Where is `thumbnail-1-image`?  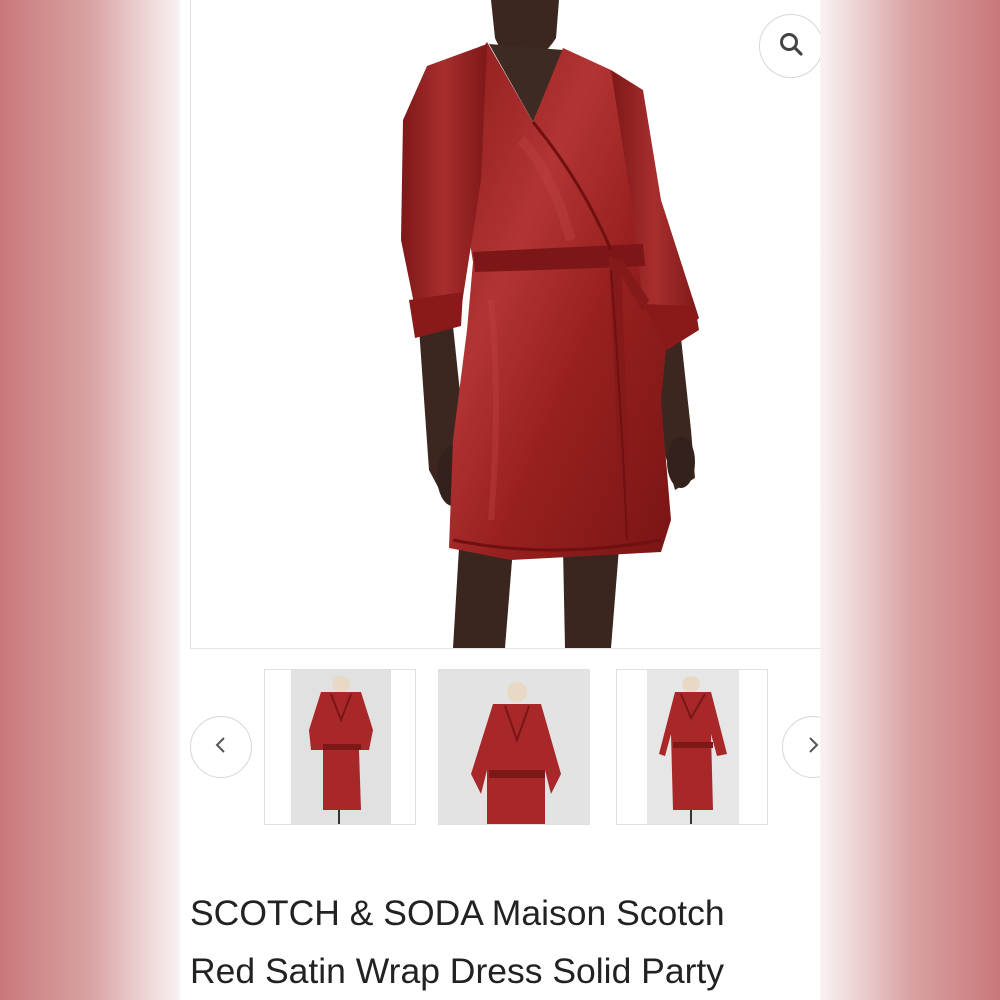
thumbnail-1-image is located at coordinates (341, 747).